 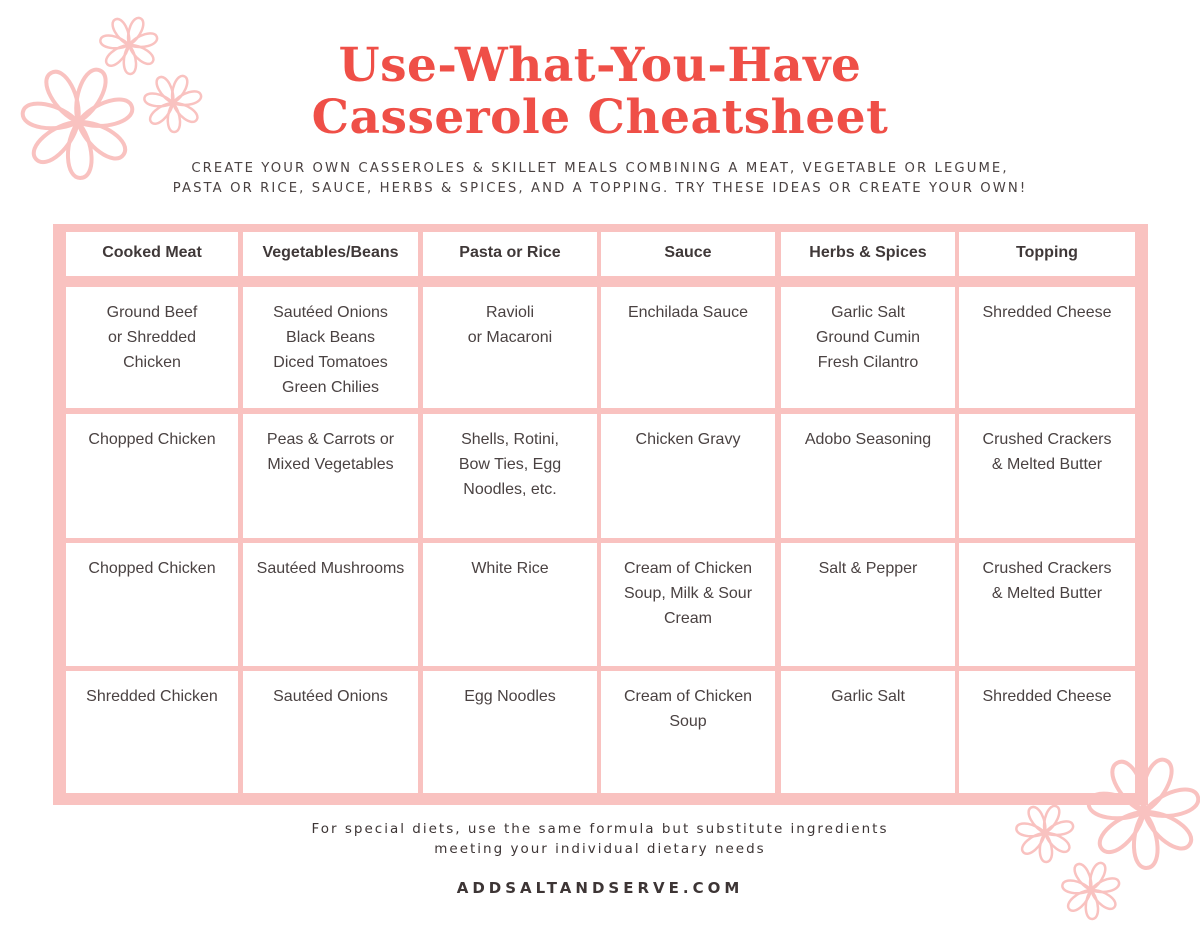 I want to click on cell-text: Shells, Rotini,, so click(x=510, y=439).